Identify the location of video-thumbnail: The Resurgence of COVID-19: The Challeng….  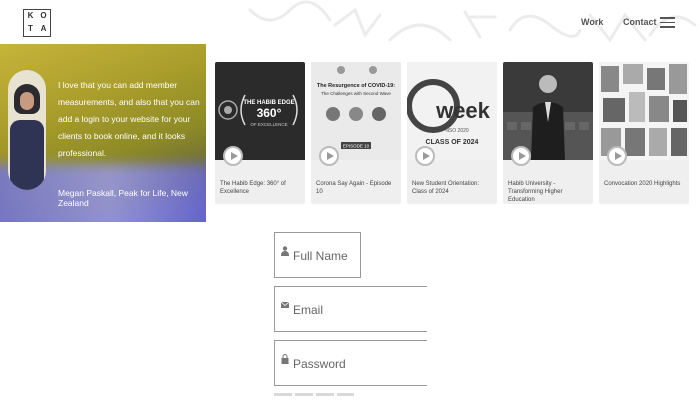
(356, 111).